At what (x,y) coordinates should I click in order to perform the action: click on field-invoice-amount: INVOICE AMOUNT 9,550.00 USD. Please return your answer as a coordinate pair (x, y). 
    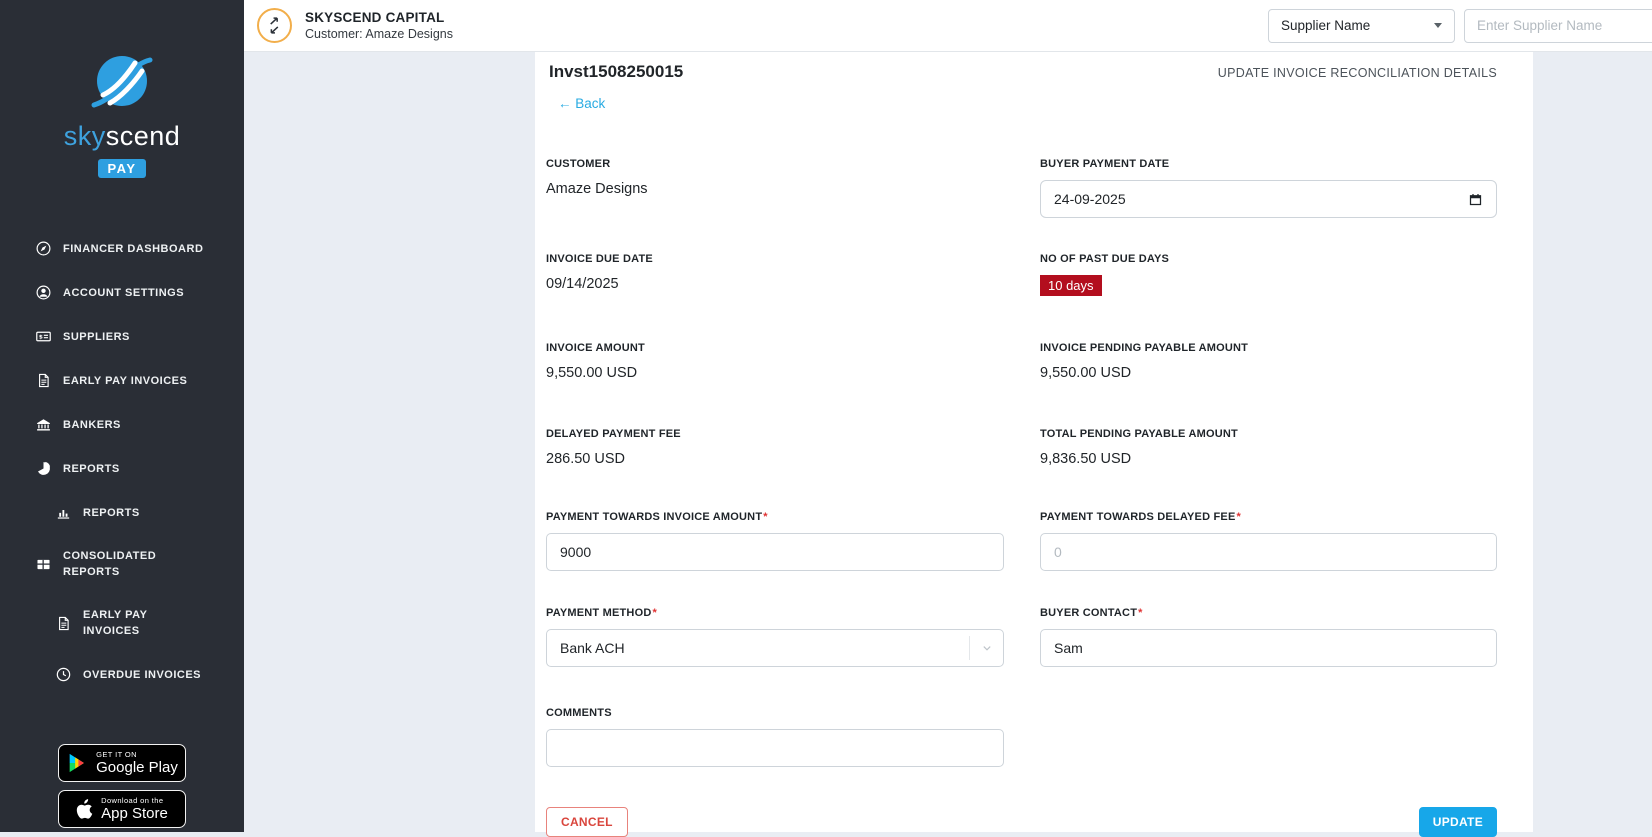
    Looking at the image, I should click on (775, 362).